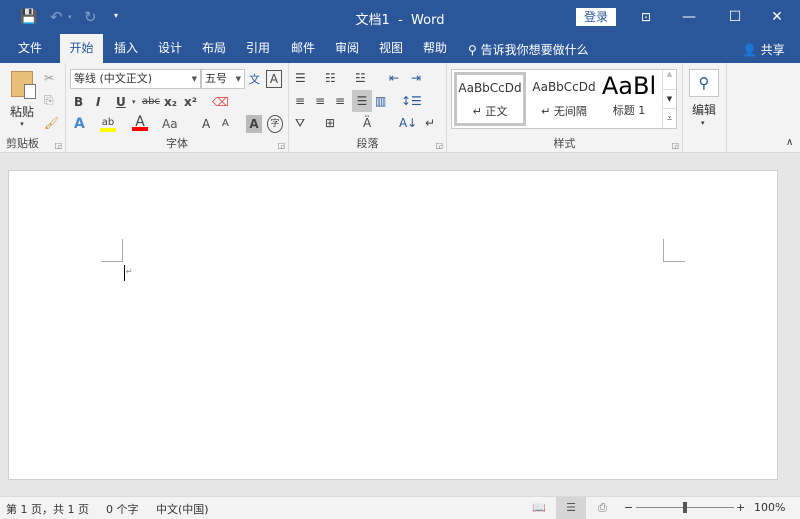 The height and width of the screenshot is (519, 800). What do you see at coordinates (124, 273) in the screenshot?
I see `text-cursor` at bounding box center [124, 273].